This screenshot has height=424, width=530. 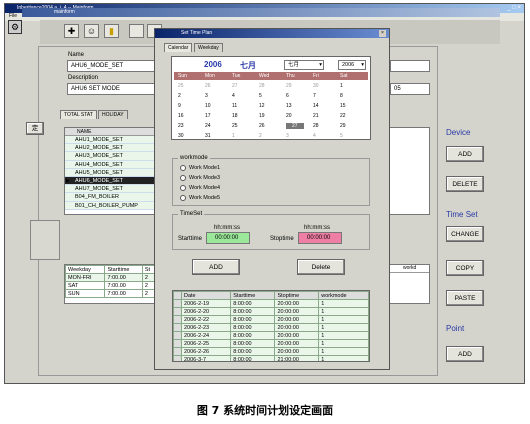 What do you see at coordinates (112, 197) in the screenshot?
I see `list-item: B04_FM_BOILER` at bounding box center [112, 197].